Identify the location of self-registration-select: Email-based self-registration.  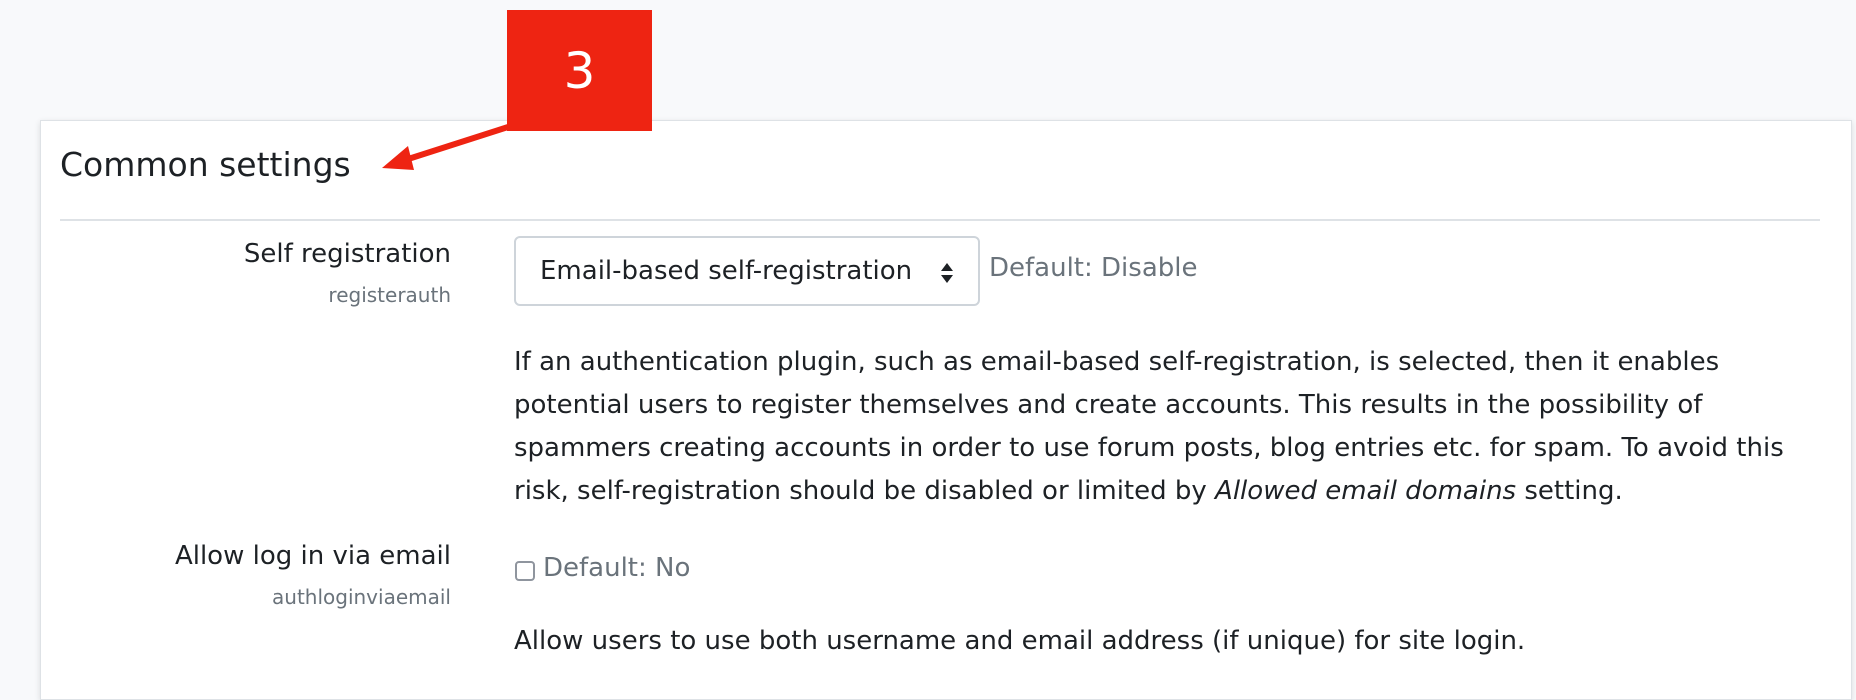
(747, 271).